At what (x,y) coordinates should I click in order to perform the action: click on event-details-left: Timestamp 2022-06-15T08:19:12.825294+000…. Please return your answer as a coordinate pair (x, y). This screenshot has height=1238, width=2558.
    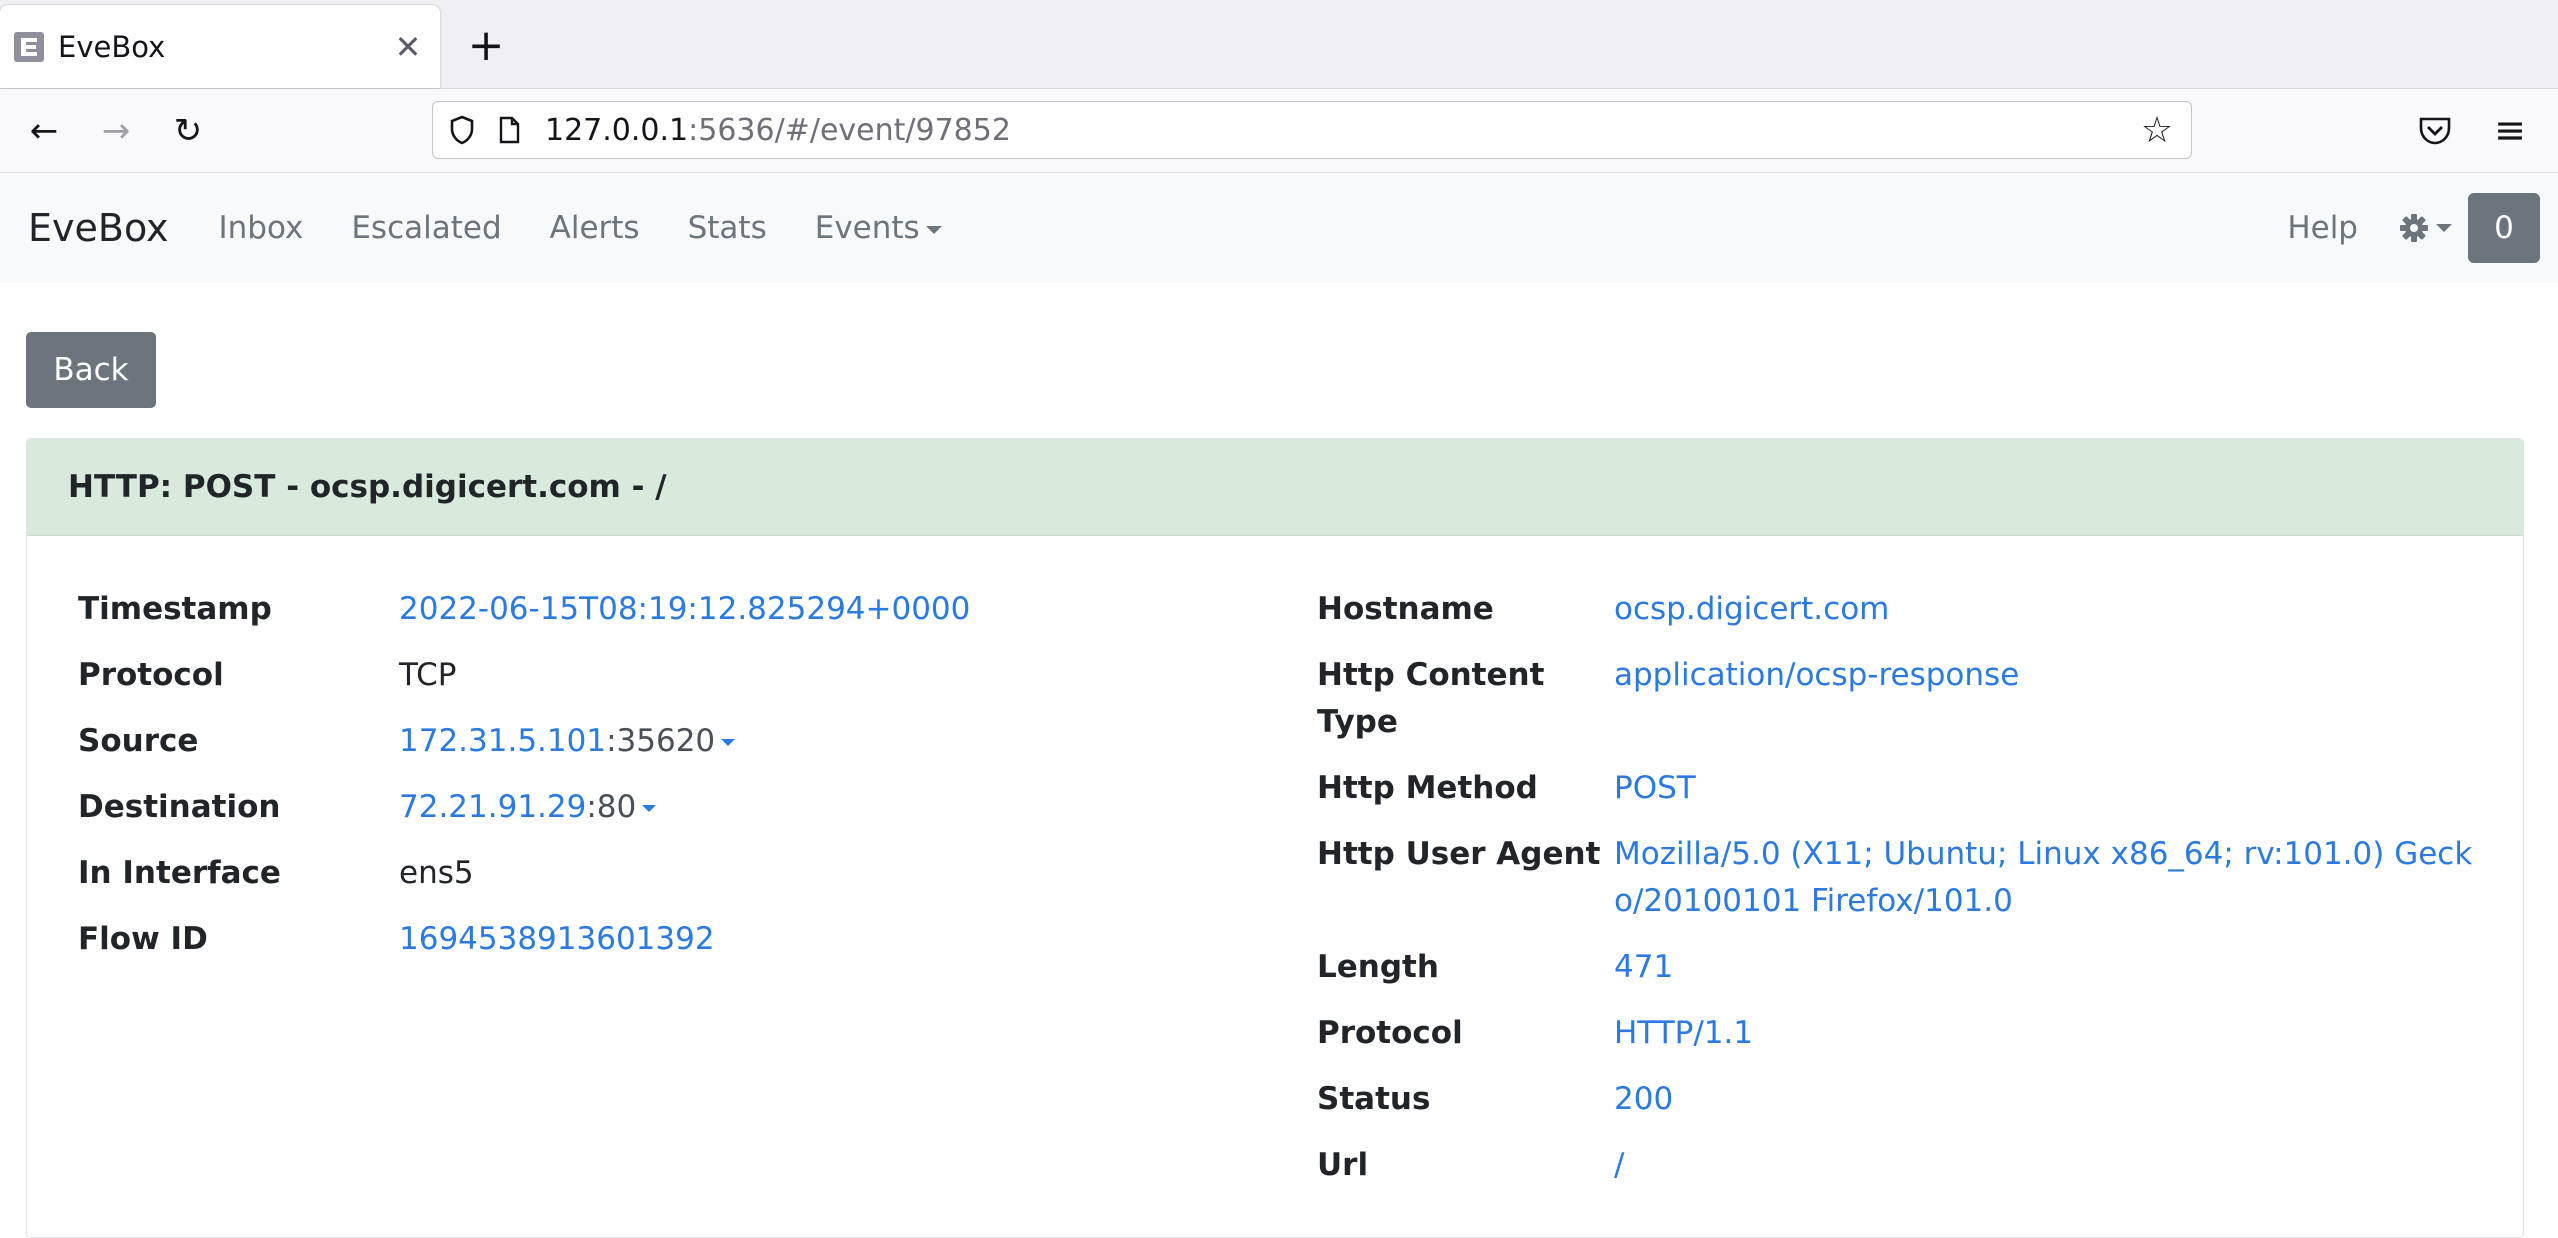
    Looking at the image, I should click on (668, 784).